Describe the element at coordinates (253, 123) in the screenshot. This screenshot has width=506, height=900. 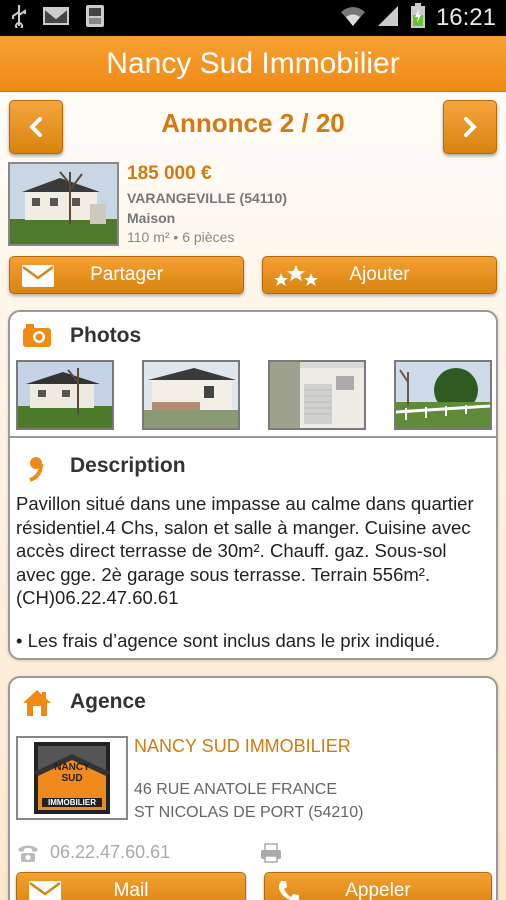
I see `listing-counter: Annonce 2 / 20` at that location.